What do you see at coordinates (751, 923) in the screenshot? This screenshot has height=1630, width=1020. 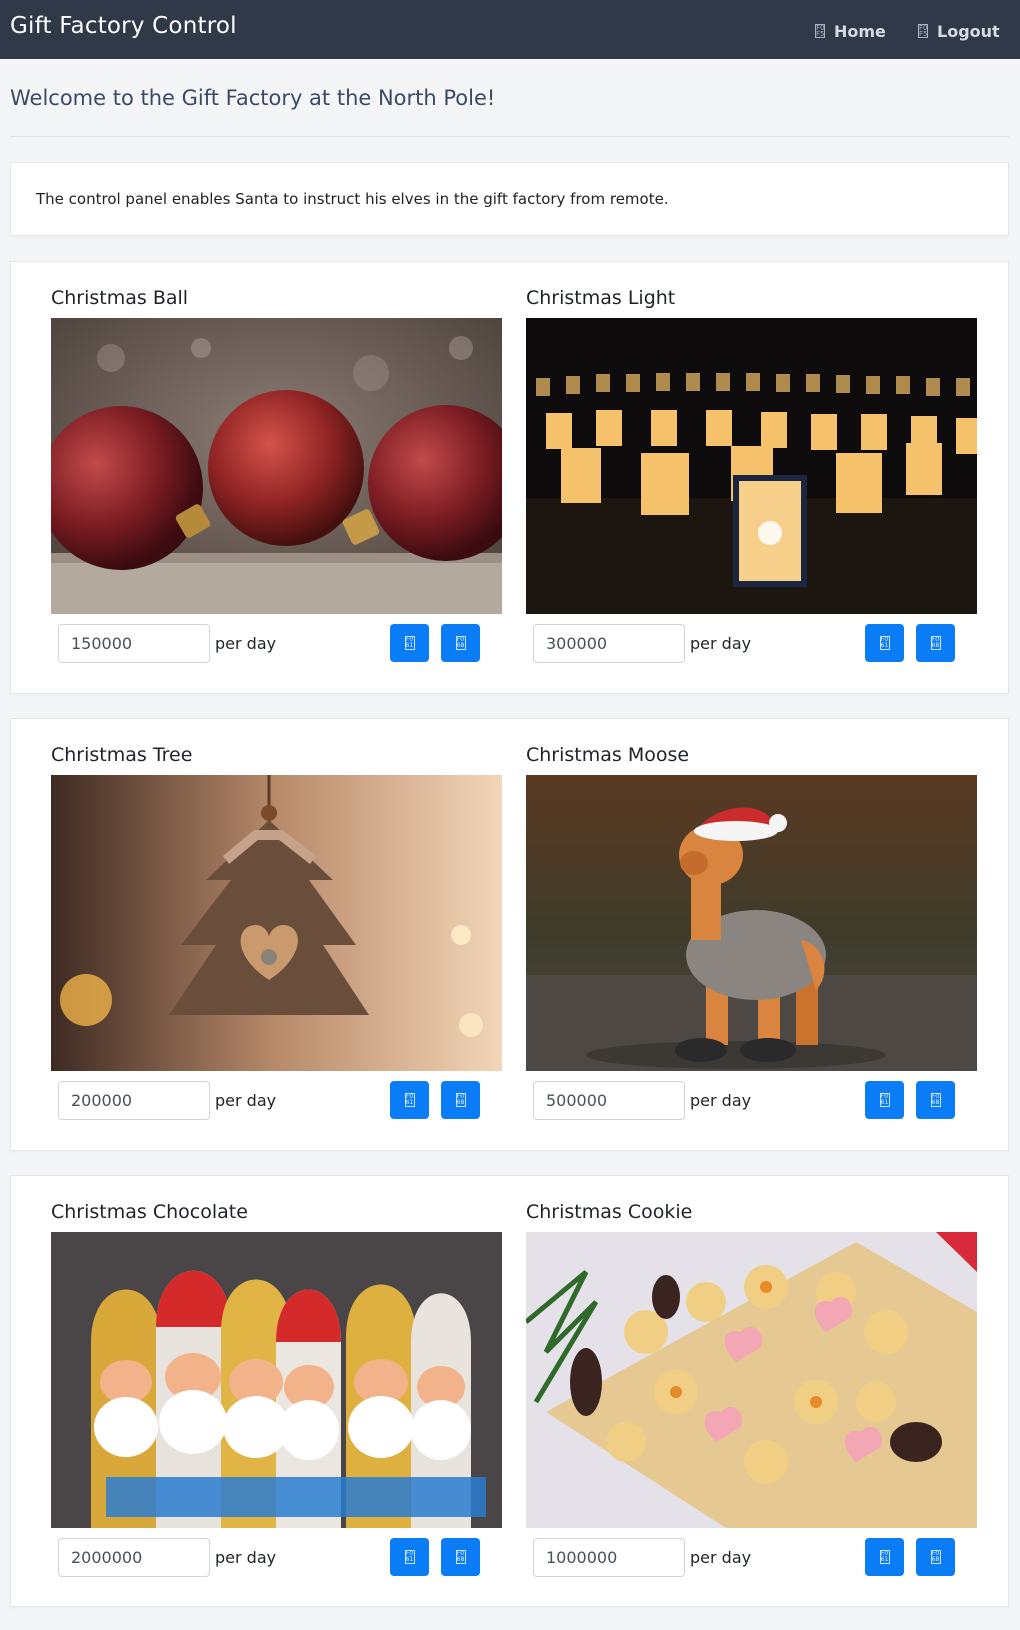 I see `product-image-christmas-moose` at bounding box center [751, 923].